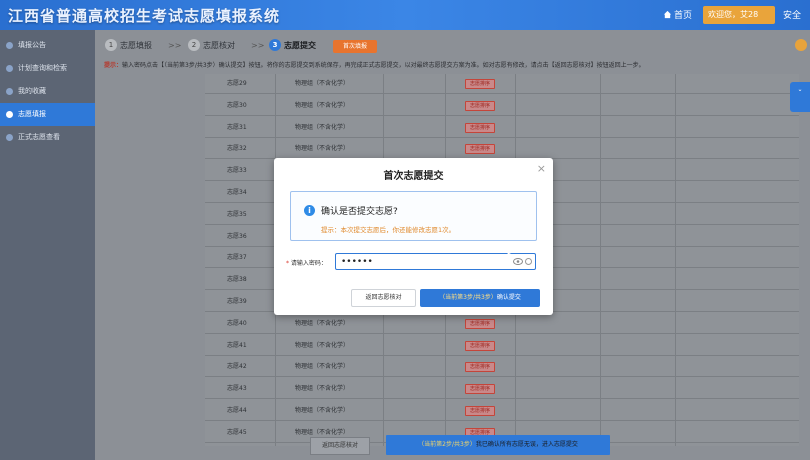 The image size is (810, 460). I want to click on row-volunteer-name: 志愿36, so click(237, 236).